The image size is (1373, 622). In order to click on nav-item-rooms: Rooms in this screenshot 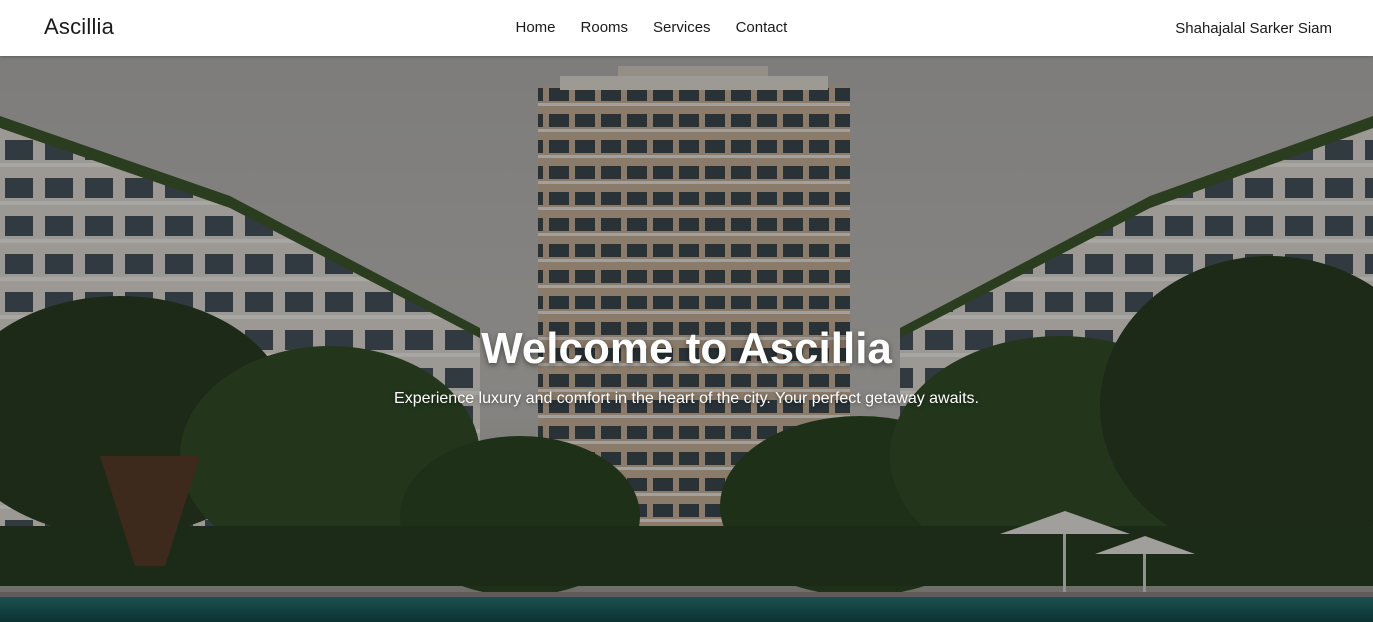, I will do `click(605, 28)`.